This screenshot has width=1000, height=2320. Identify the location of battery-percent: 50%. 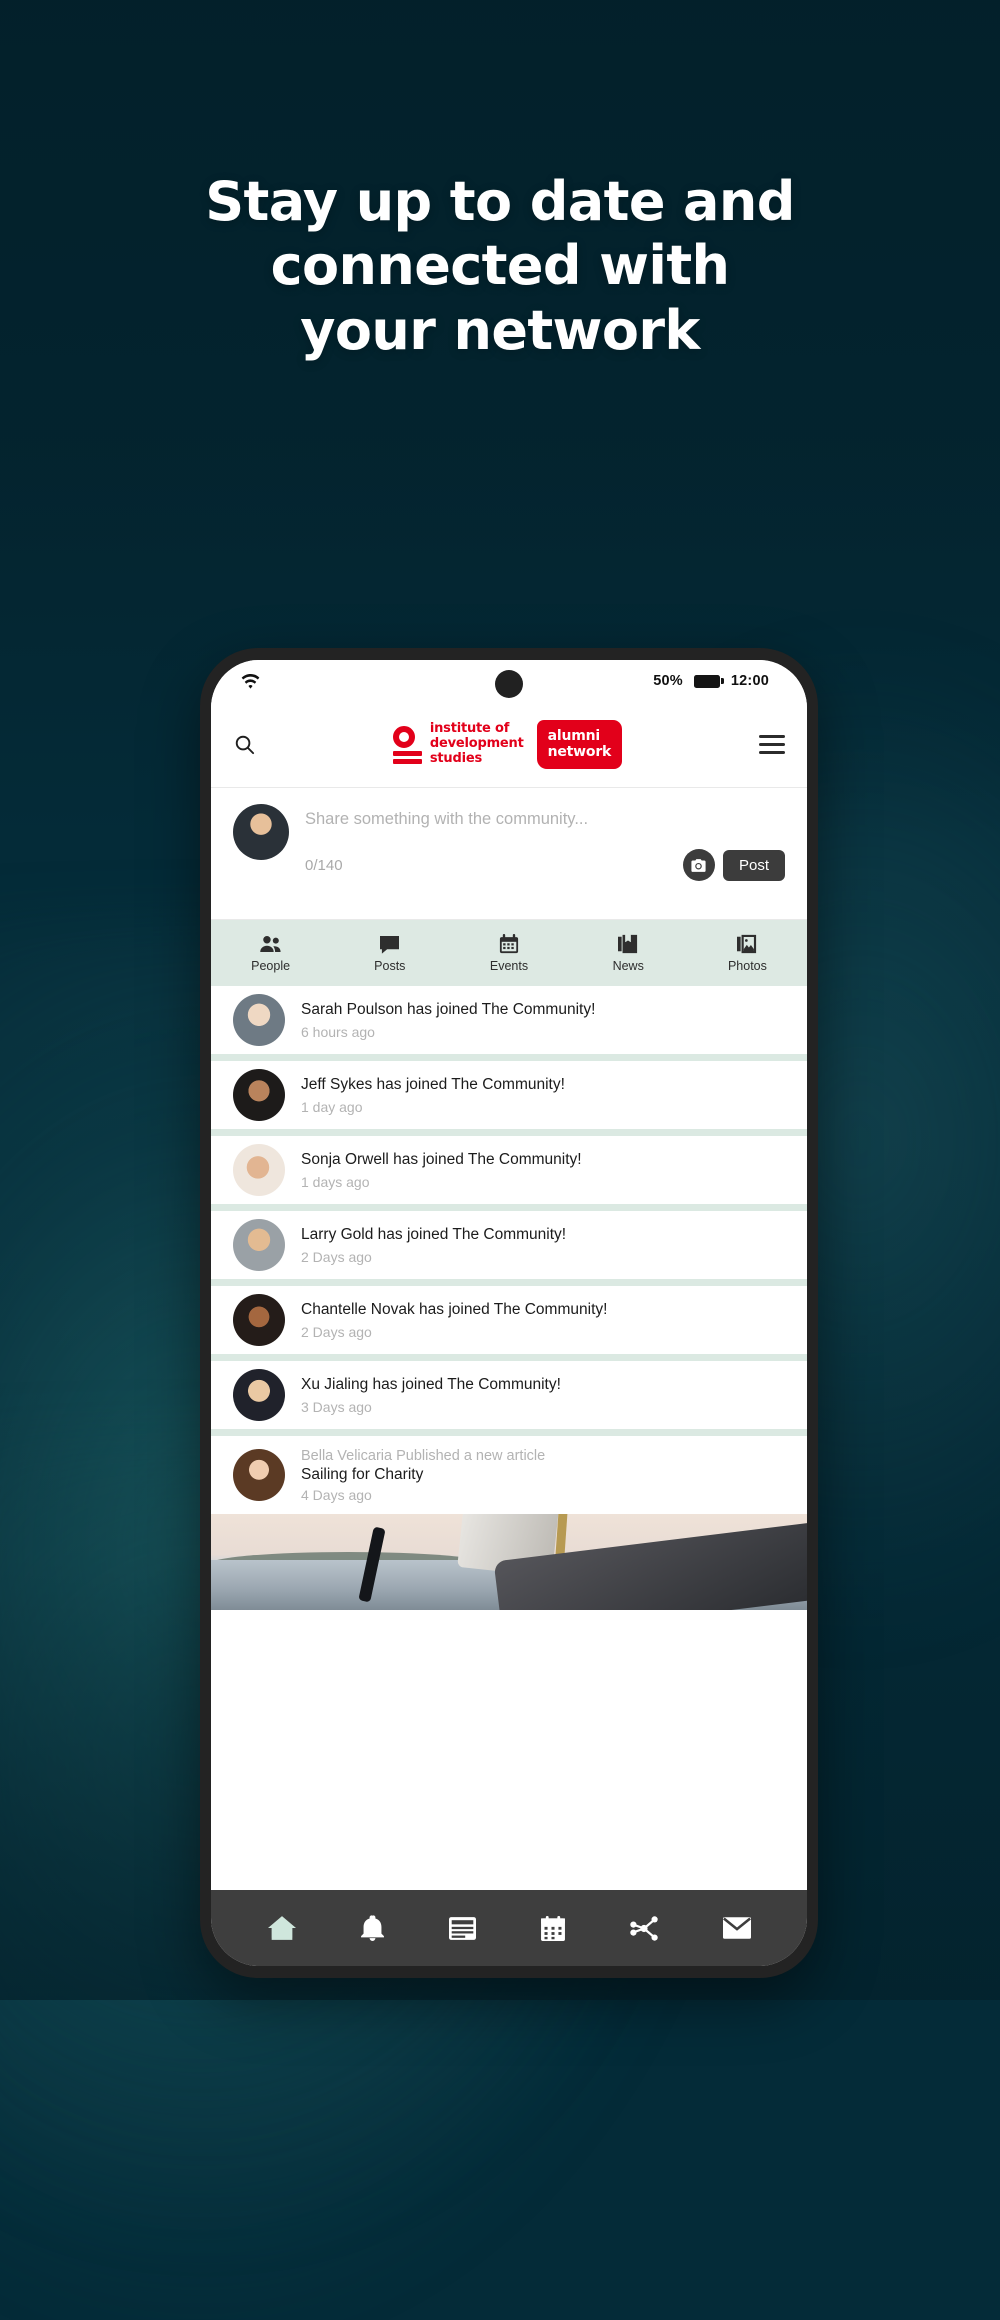
(668, 681).